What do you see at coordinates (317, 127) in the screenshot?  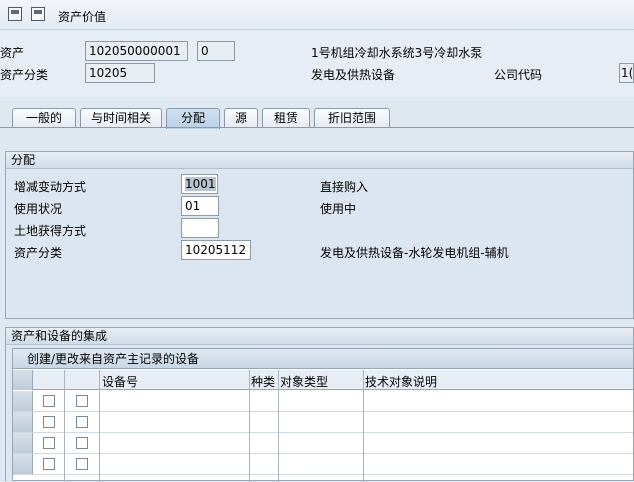 I see `tab-divider` at bounding box center [317, 127].